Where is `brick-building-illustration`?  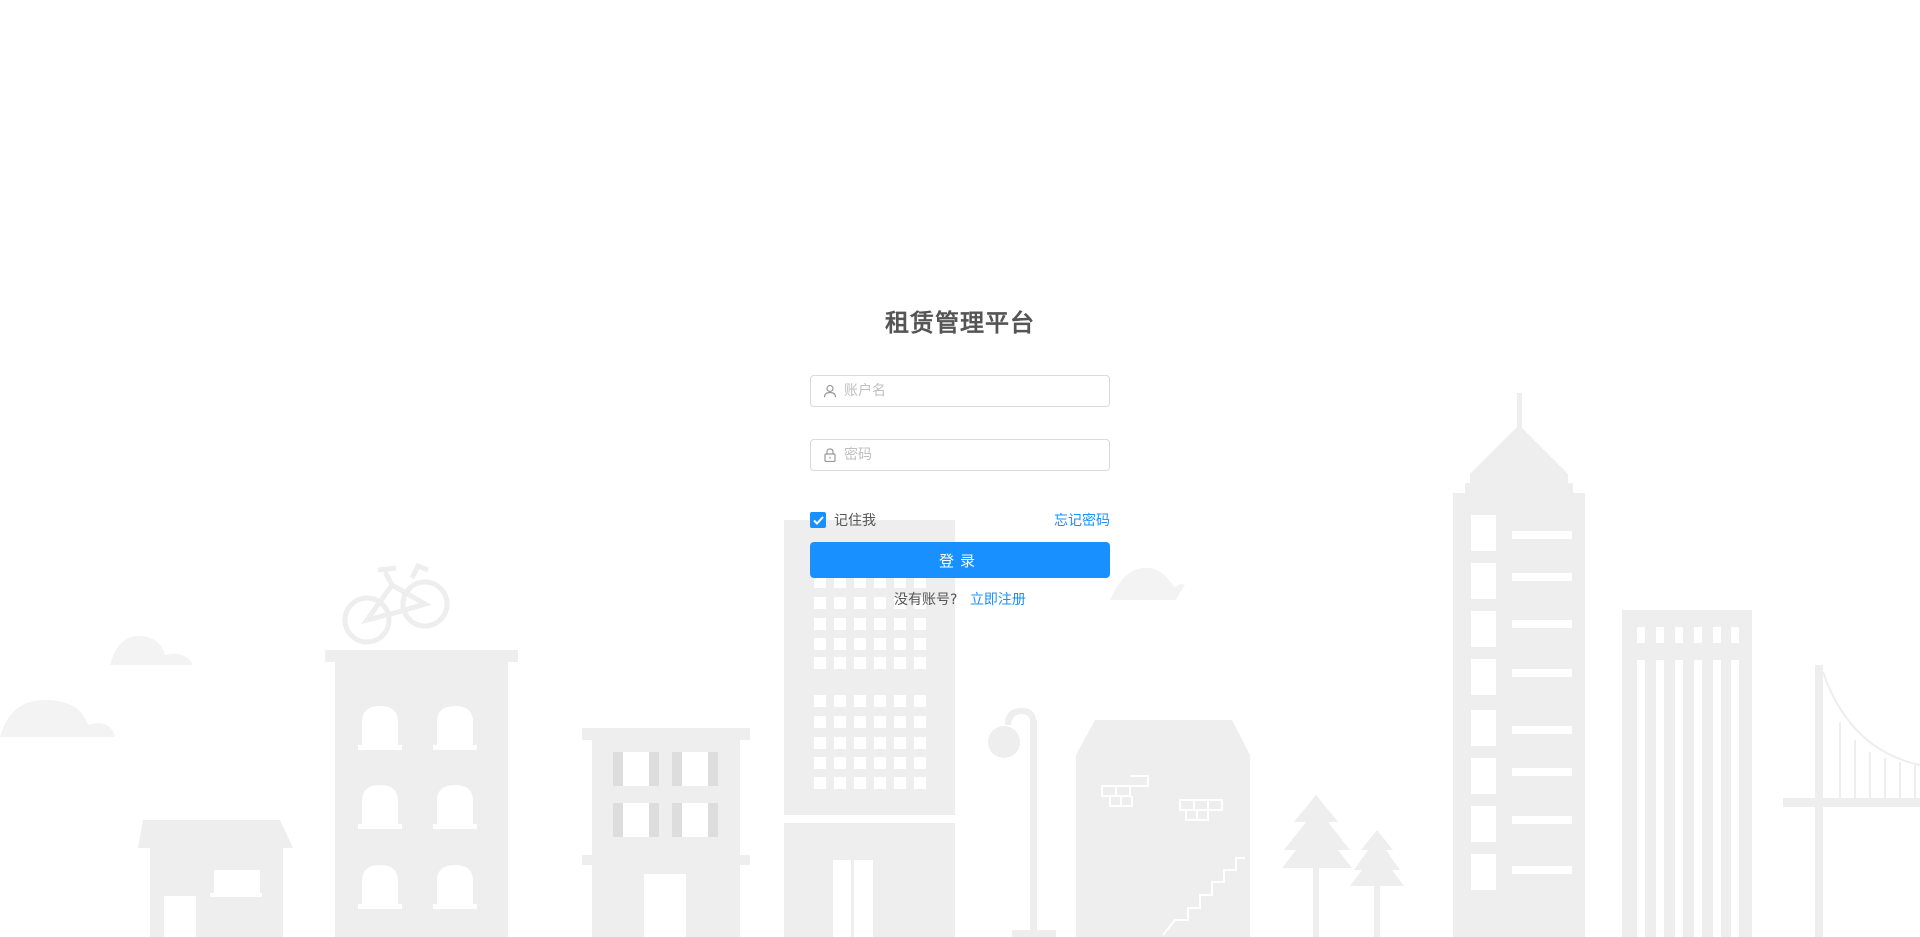
brick-building-illustration is located at coordinates (1163, 828).